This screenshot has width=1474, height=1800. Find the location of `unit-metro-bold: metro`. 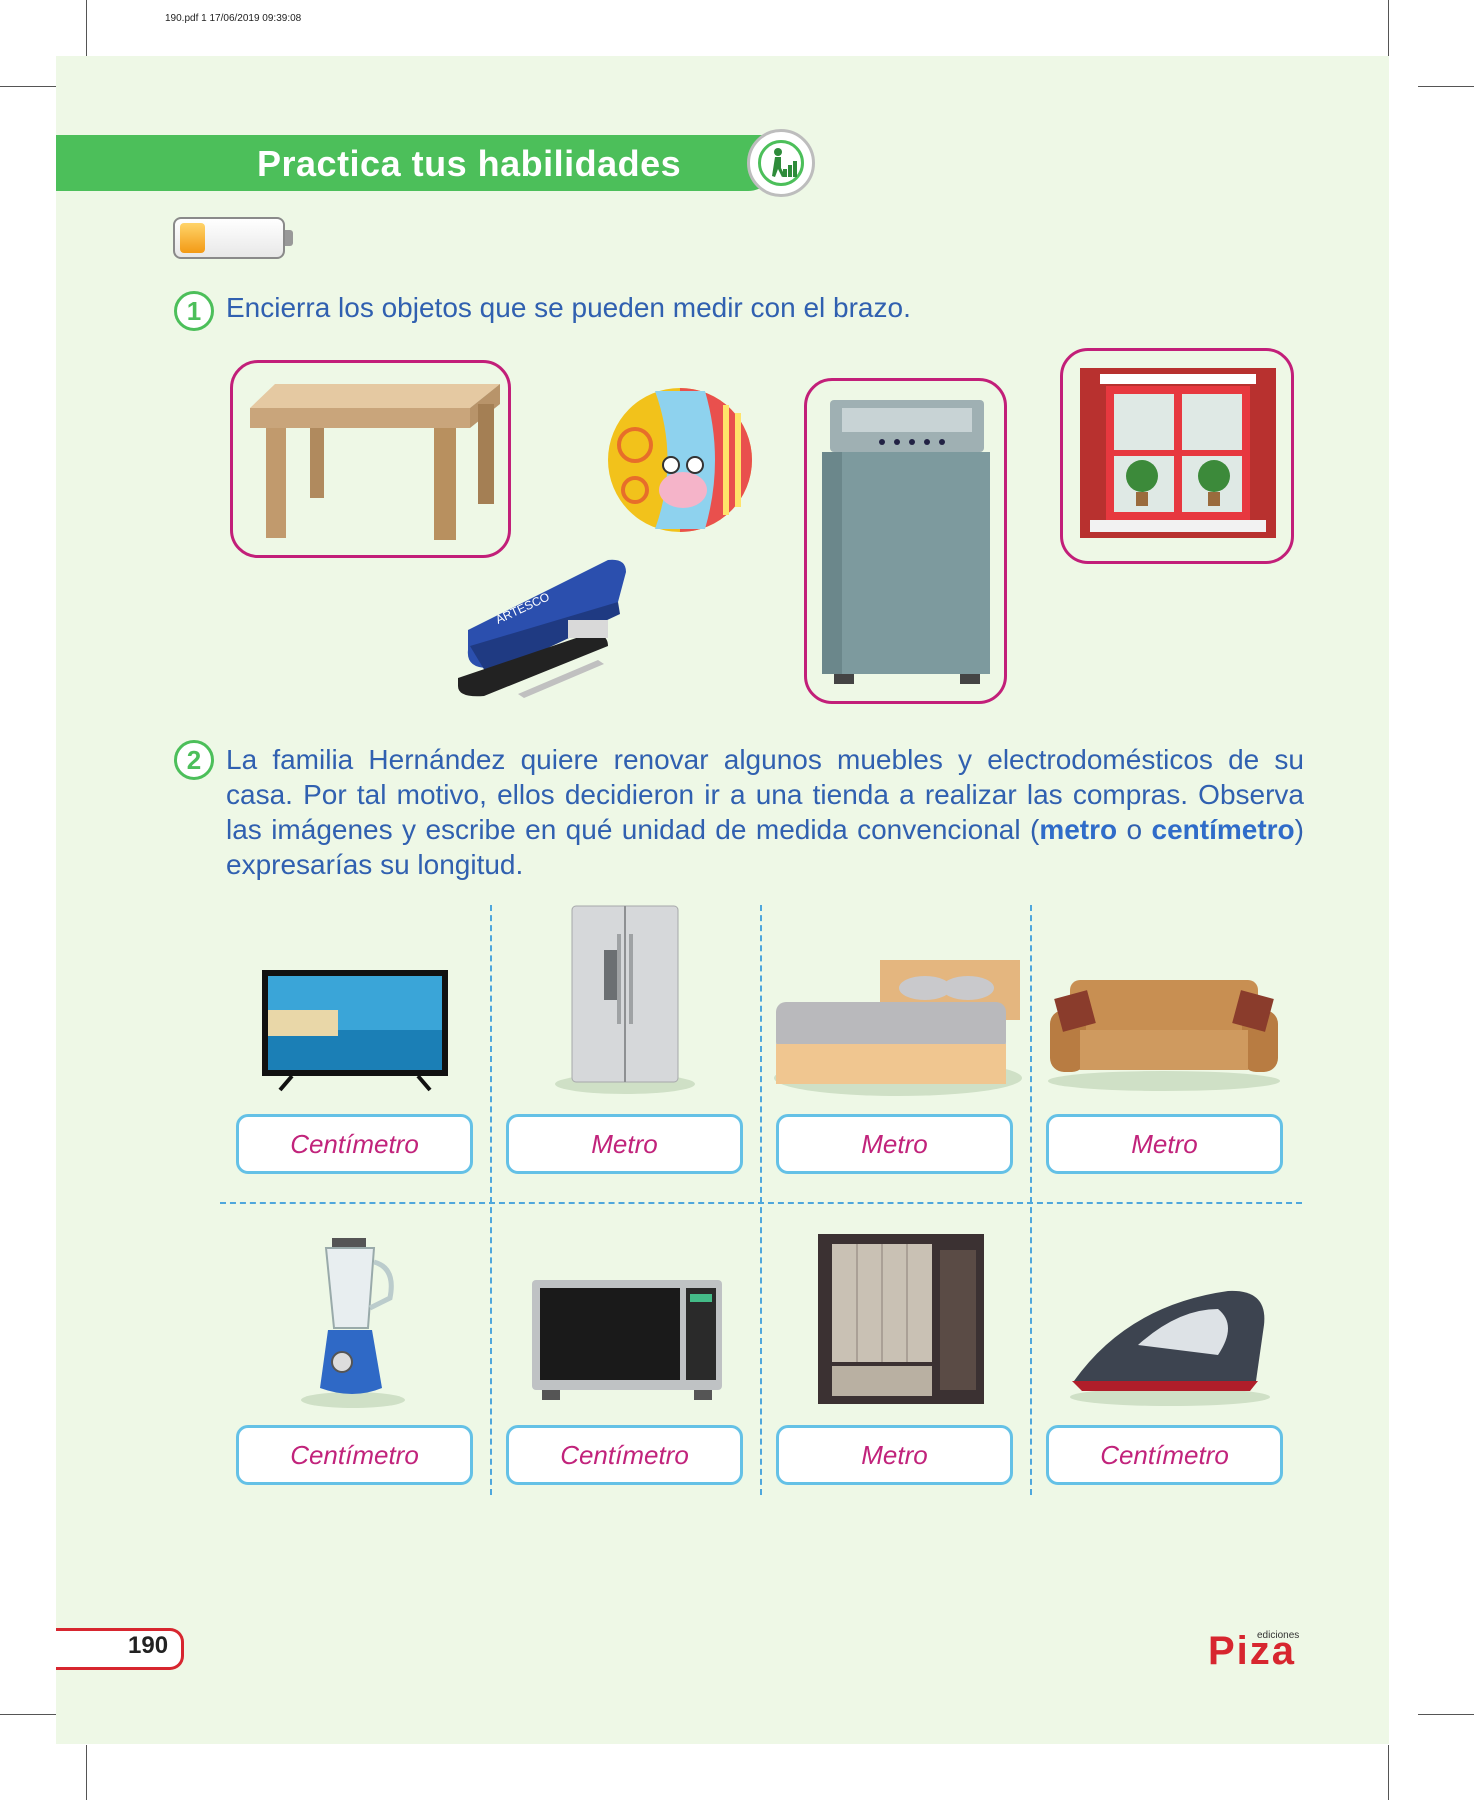

unit-metro-bold: metro is located at coordinates (1078, 829).